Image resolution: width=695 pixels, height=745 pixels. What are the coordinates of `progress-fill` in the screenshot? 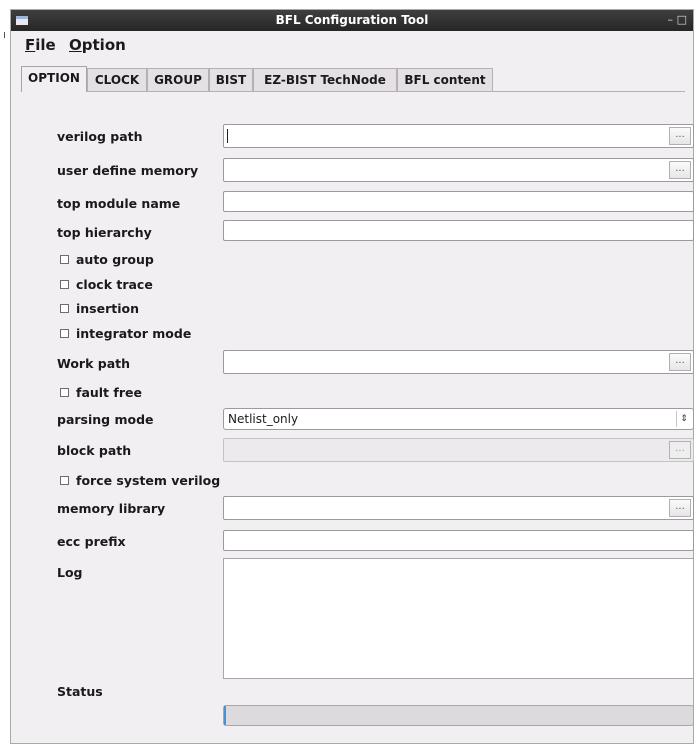 It's located at (225, 715).